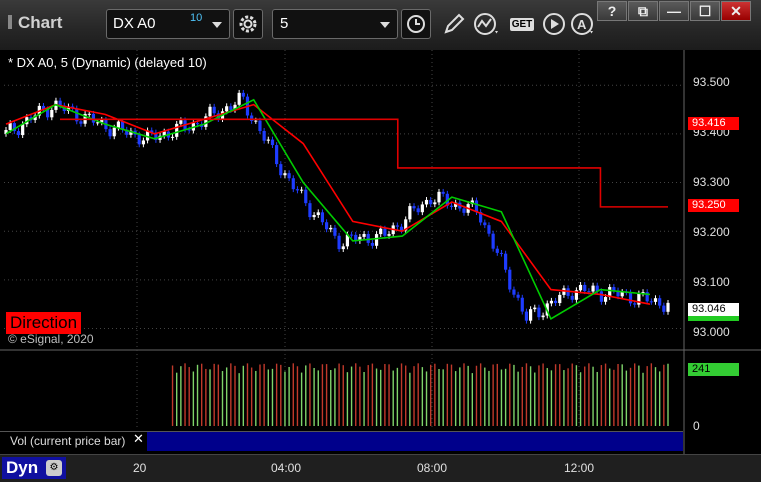 Image resolution: width=761 pixels, height=482 pixels. I want to click on price-tick: 93.100, so click(711, 282).